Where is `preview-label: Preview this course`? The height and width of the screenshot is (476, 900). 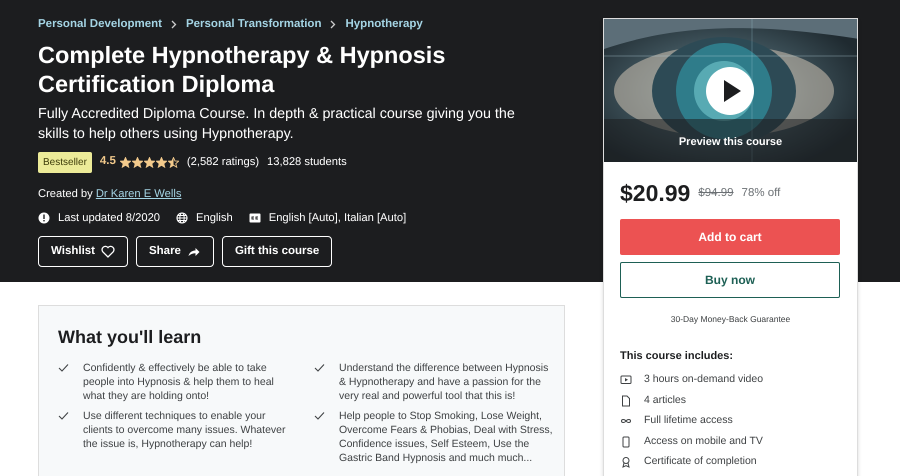 preview-label: Preview this course is located at coordinates (731, 142).